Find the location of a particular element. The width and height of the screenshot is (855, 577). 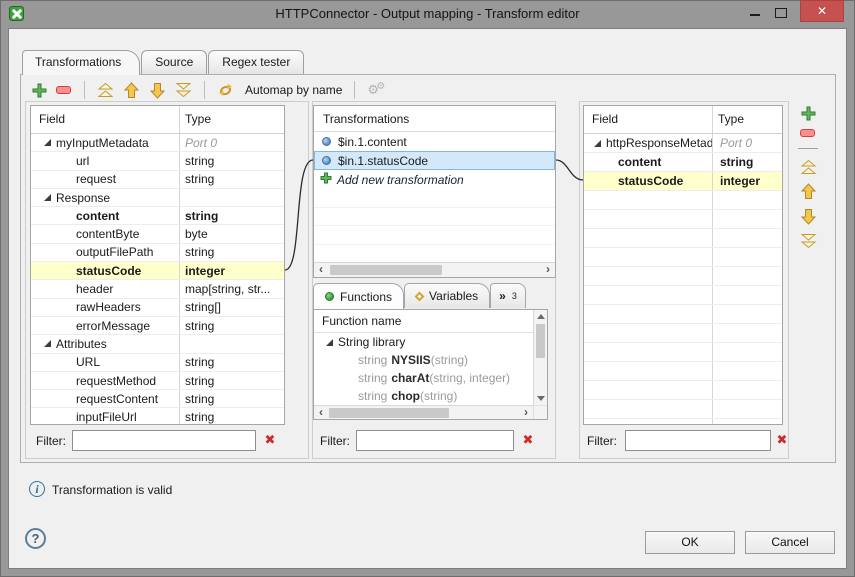

input-fields-filter is located at coordinates (164, 440).